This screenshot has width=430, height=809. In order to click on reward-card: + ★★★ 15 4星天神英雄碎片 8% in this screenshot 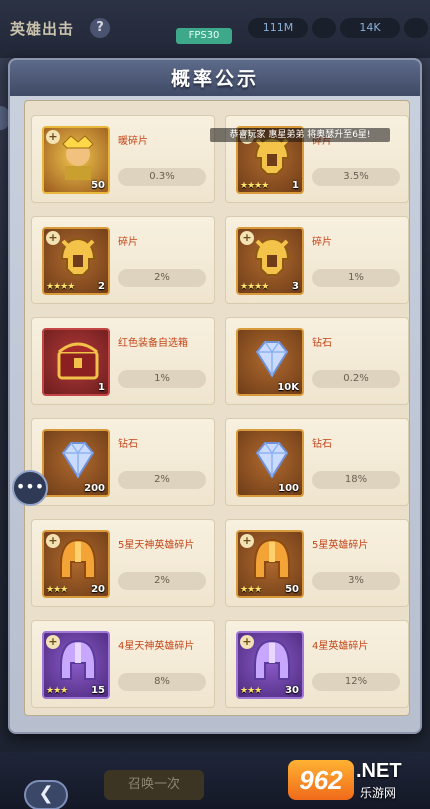, I will do `click(123, 664)`.